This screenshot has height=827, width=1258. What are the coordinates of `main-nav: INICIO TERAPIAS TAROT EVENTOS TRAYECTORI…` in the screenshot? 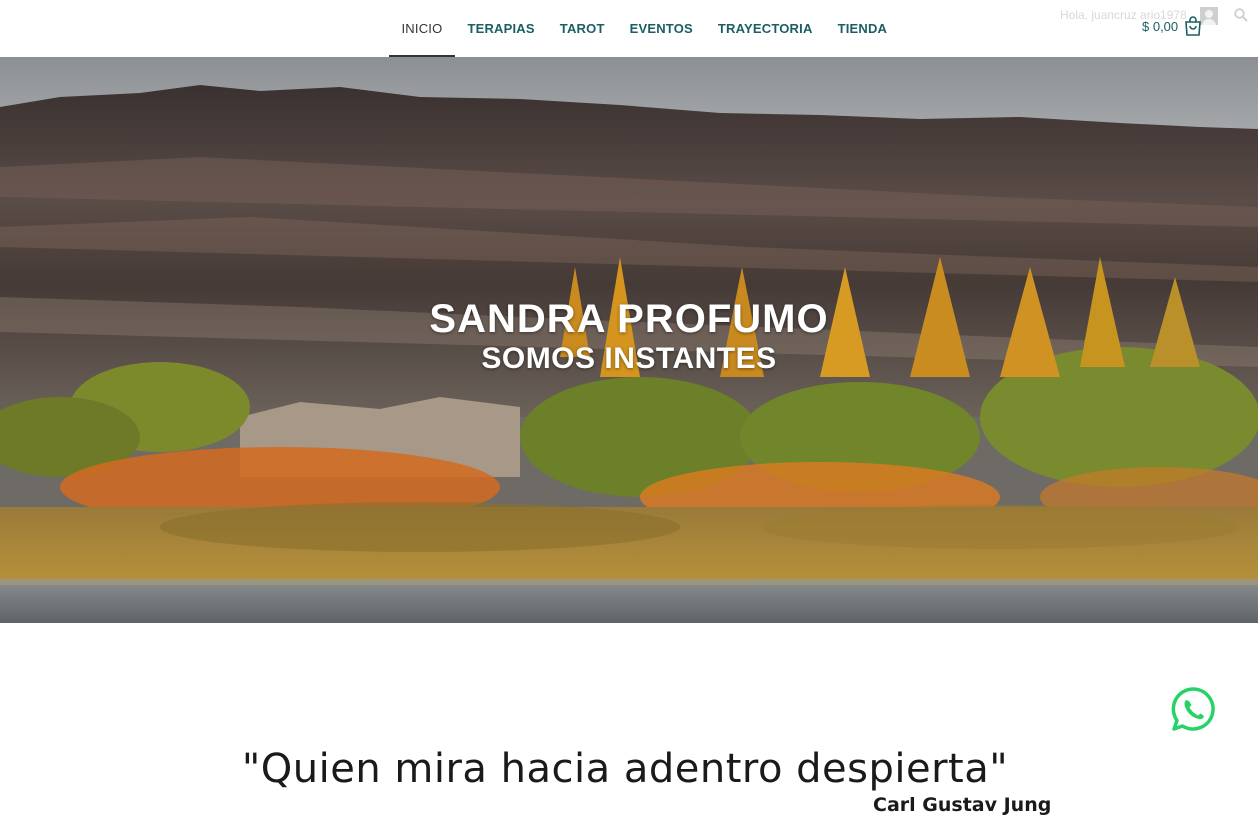 It's located at (644, 28).